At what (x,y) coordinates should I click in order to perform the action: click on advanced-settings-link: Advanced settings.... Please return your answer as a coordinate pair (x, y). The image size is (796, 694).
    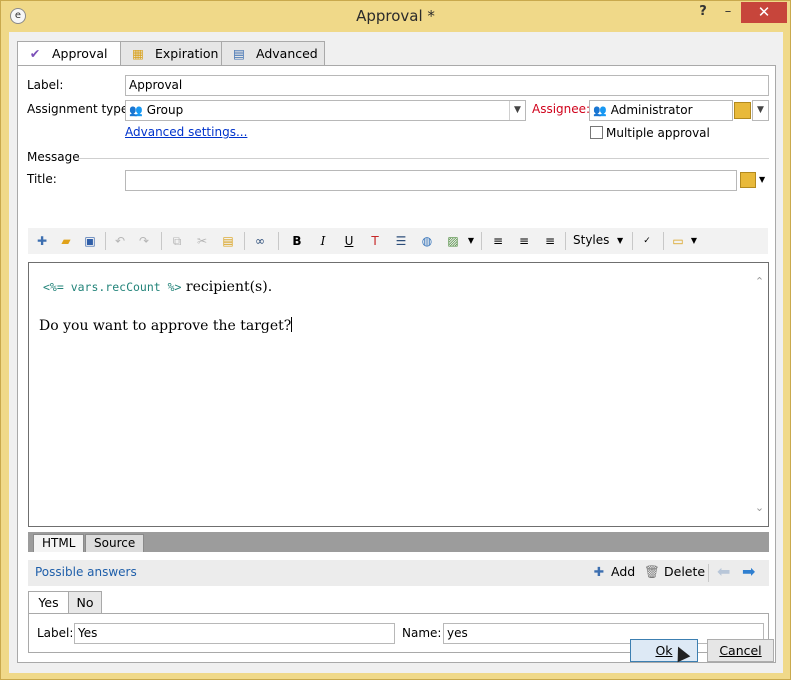
    Looking at the image, I should click on (186, 132).